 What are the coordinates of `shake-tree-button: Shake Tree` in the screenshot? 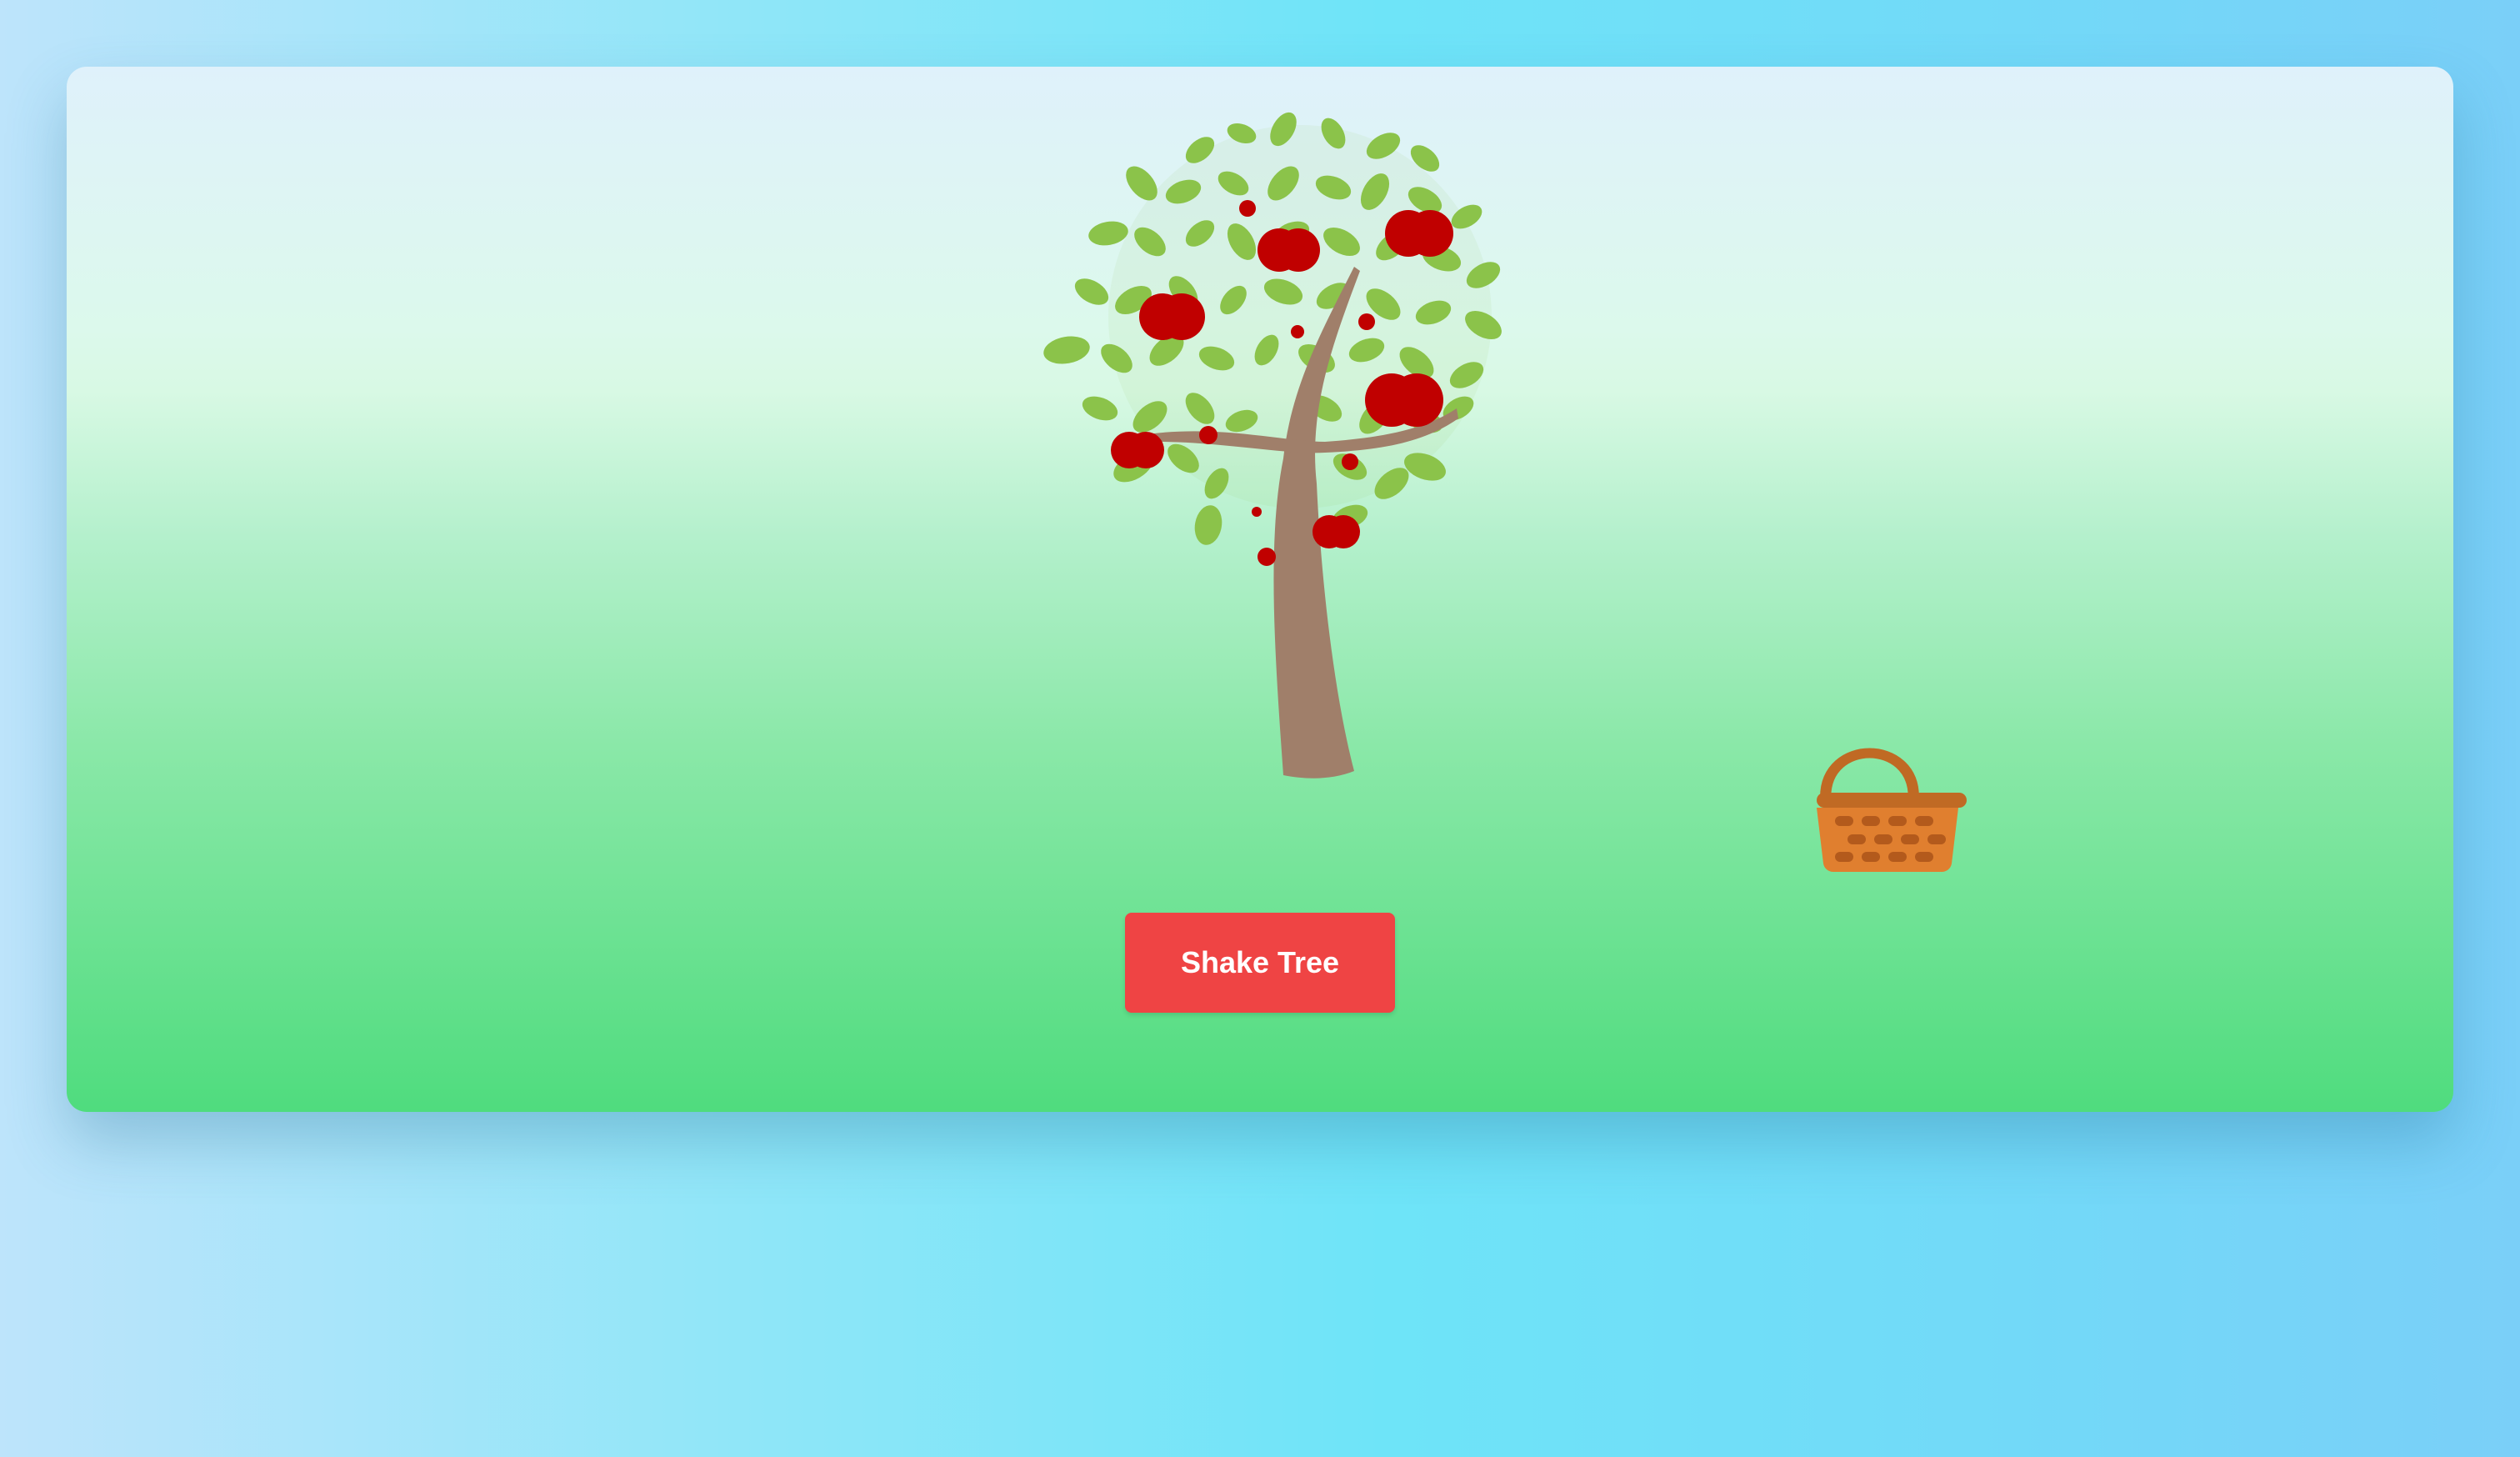 It's located at (1260, 963).